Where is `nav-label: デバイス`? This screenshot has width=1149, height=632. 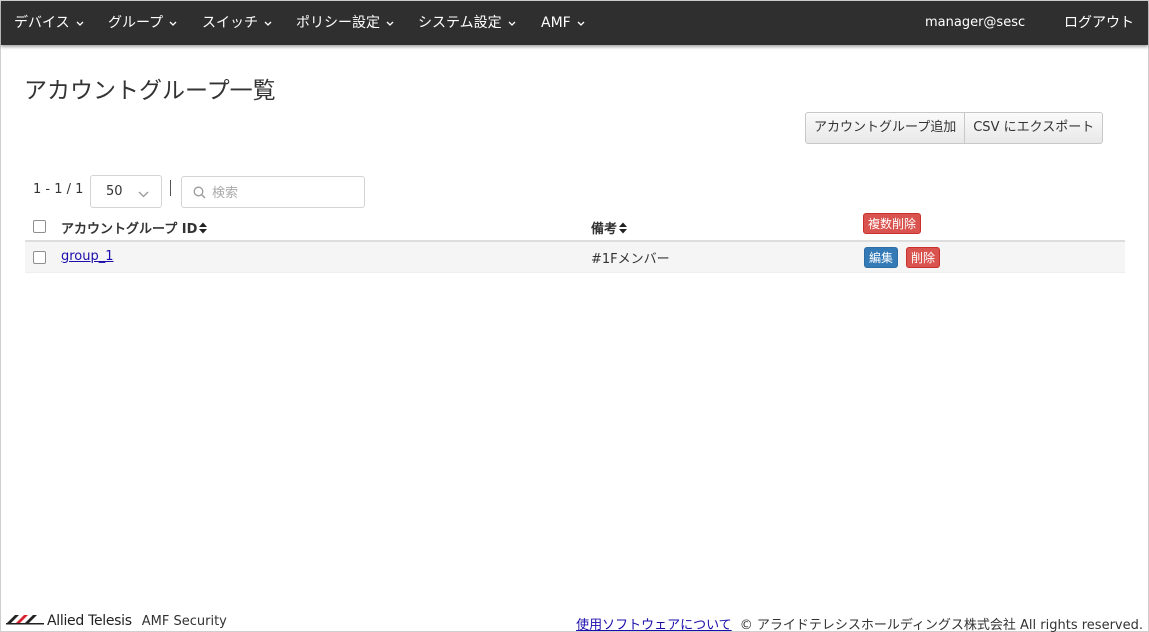 nav-label: デバイス is located at coordinates (42, 23).